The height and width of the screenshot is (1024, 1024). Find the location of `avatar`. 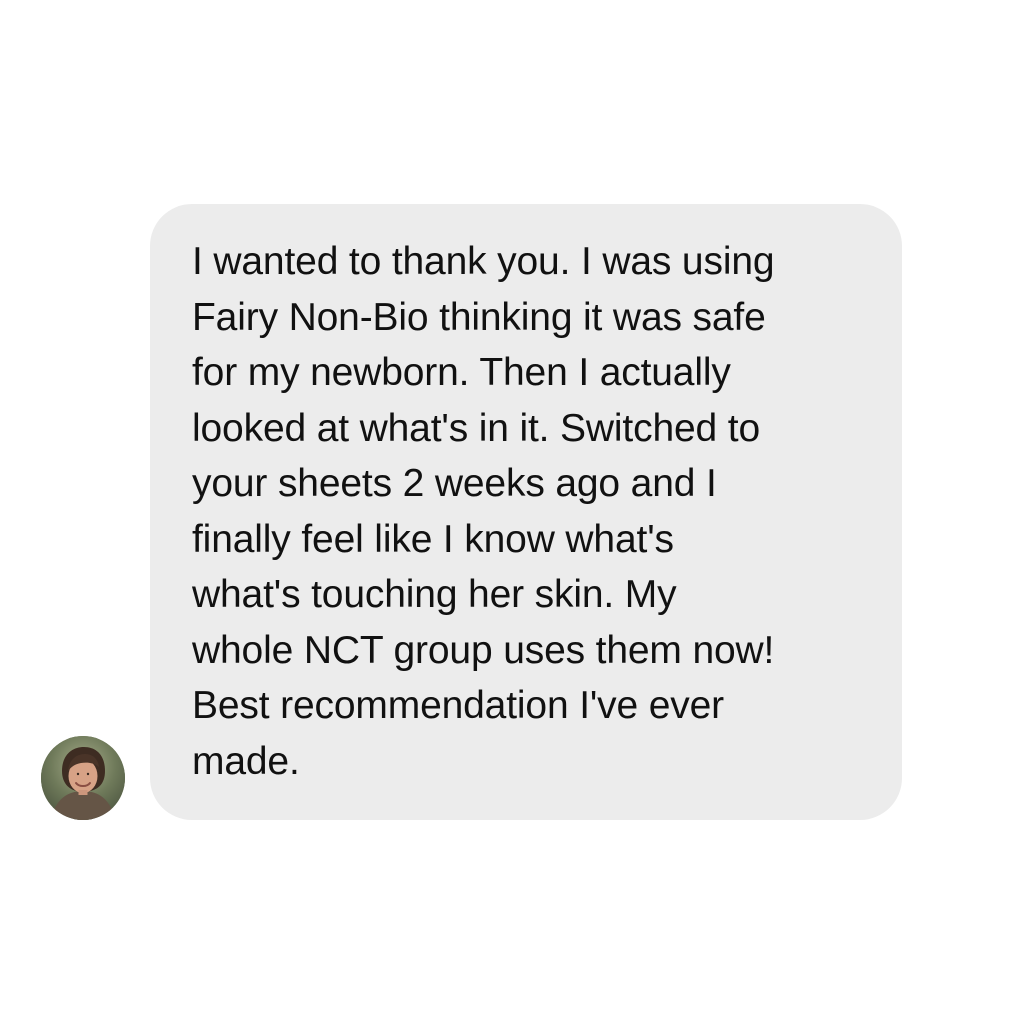

avatar is located at coordinates (83, 778).